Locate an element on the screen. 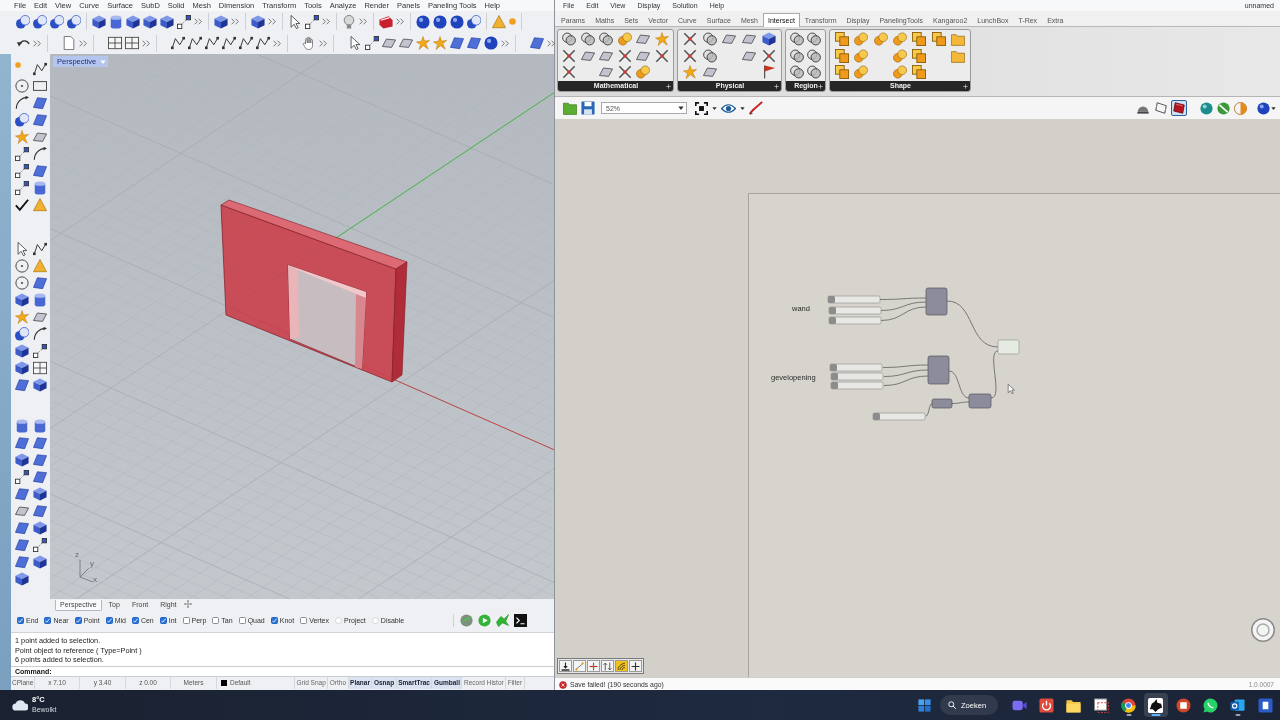 This screenshot has width=1280, height=720. dot-icon is located at coordinates (17, 65).